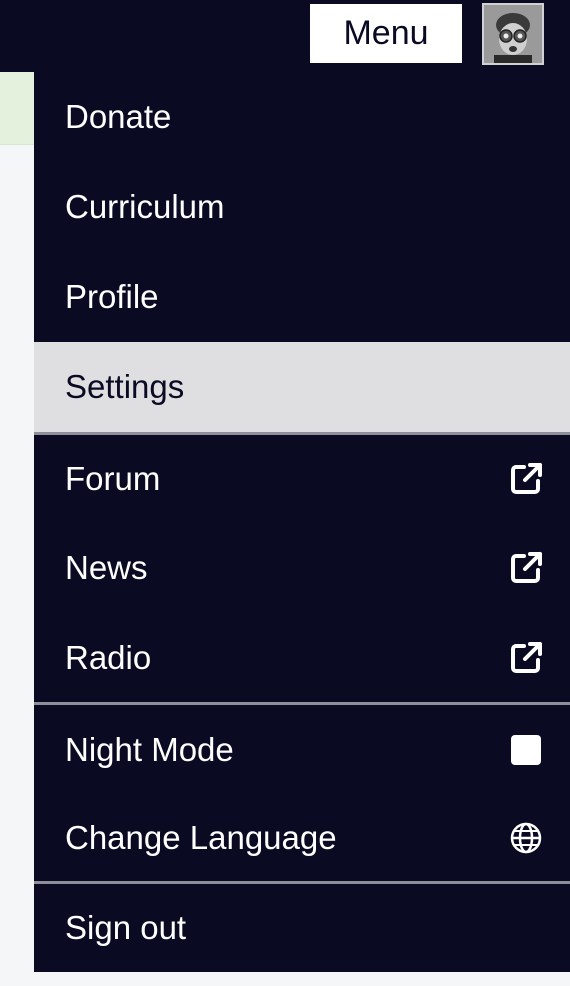  I want to click on menu-item-label: Change Language, so click(201, 837).